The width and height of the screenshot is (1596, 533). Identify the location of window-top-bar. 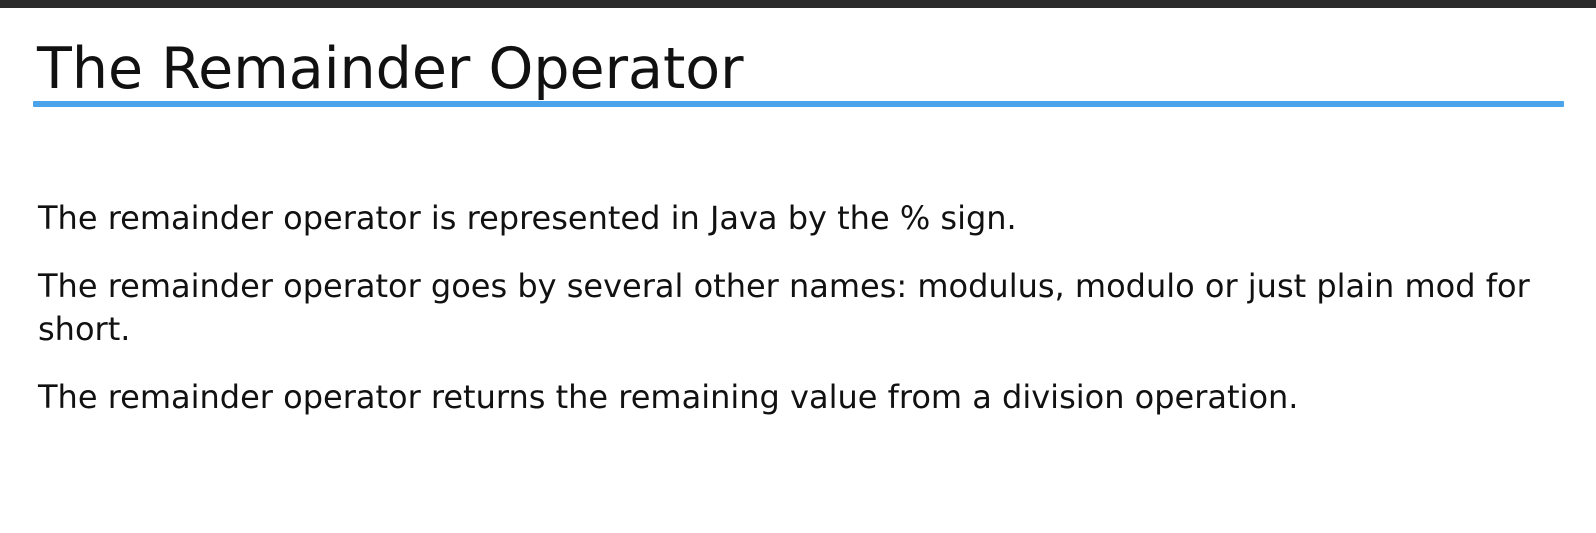
(798, 4).